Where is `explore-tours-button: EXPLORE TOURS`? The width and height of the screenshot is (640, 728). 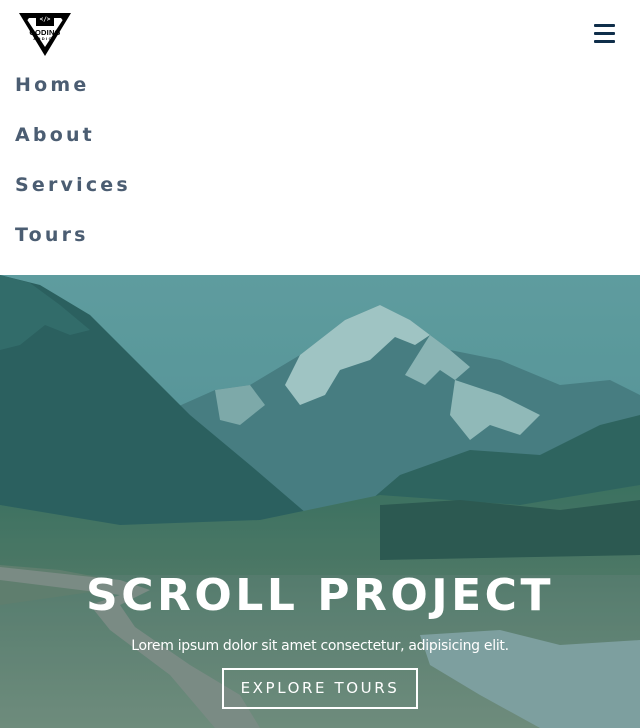
explore-tours-button: EXPLORE TOURS is located at coordinates (320, 688).